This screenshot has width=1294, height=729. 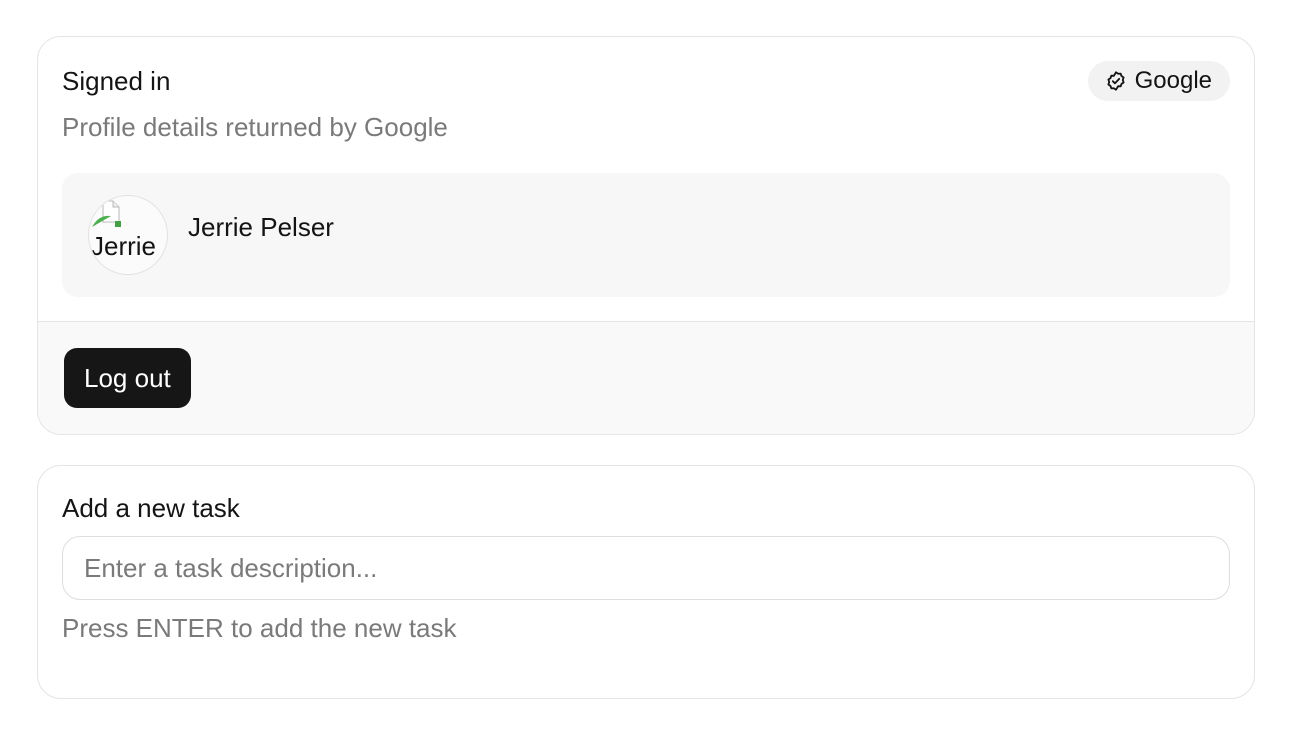 I want to click on provider-badge: Google, so click(x=1158, y=81).